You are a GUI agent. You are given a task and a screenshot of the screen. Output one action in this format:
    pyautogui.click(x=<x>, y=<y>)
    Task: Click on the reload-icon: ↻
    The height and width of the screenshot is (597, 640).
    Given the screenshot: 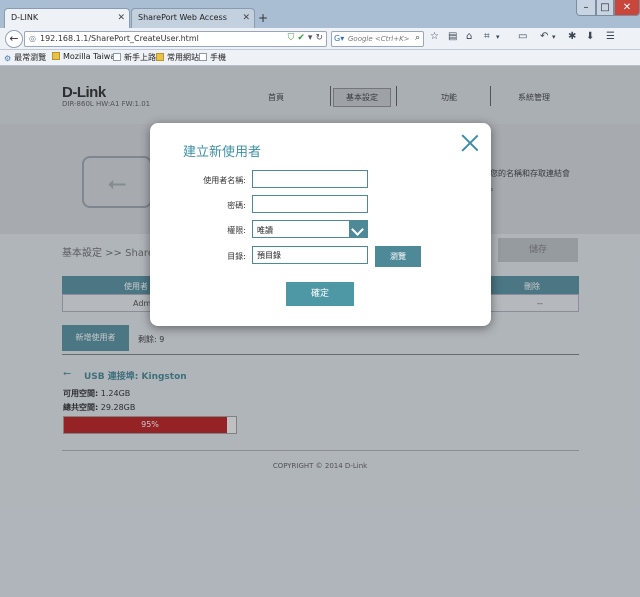 What is the action you would take?
    pyautogui.click(x=319, y=38)
    